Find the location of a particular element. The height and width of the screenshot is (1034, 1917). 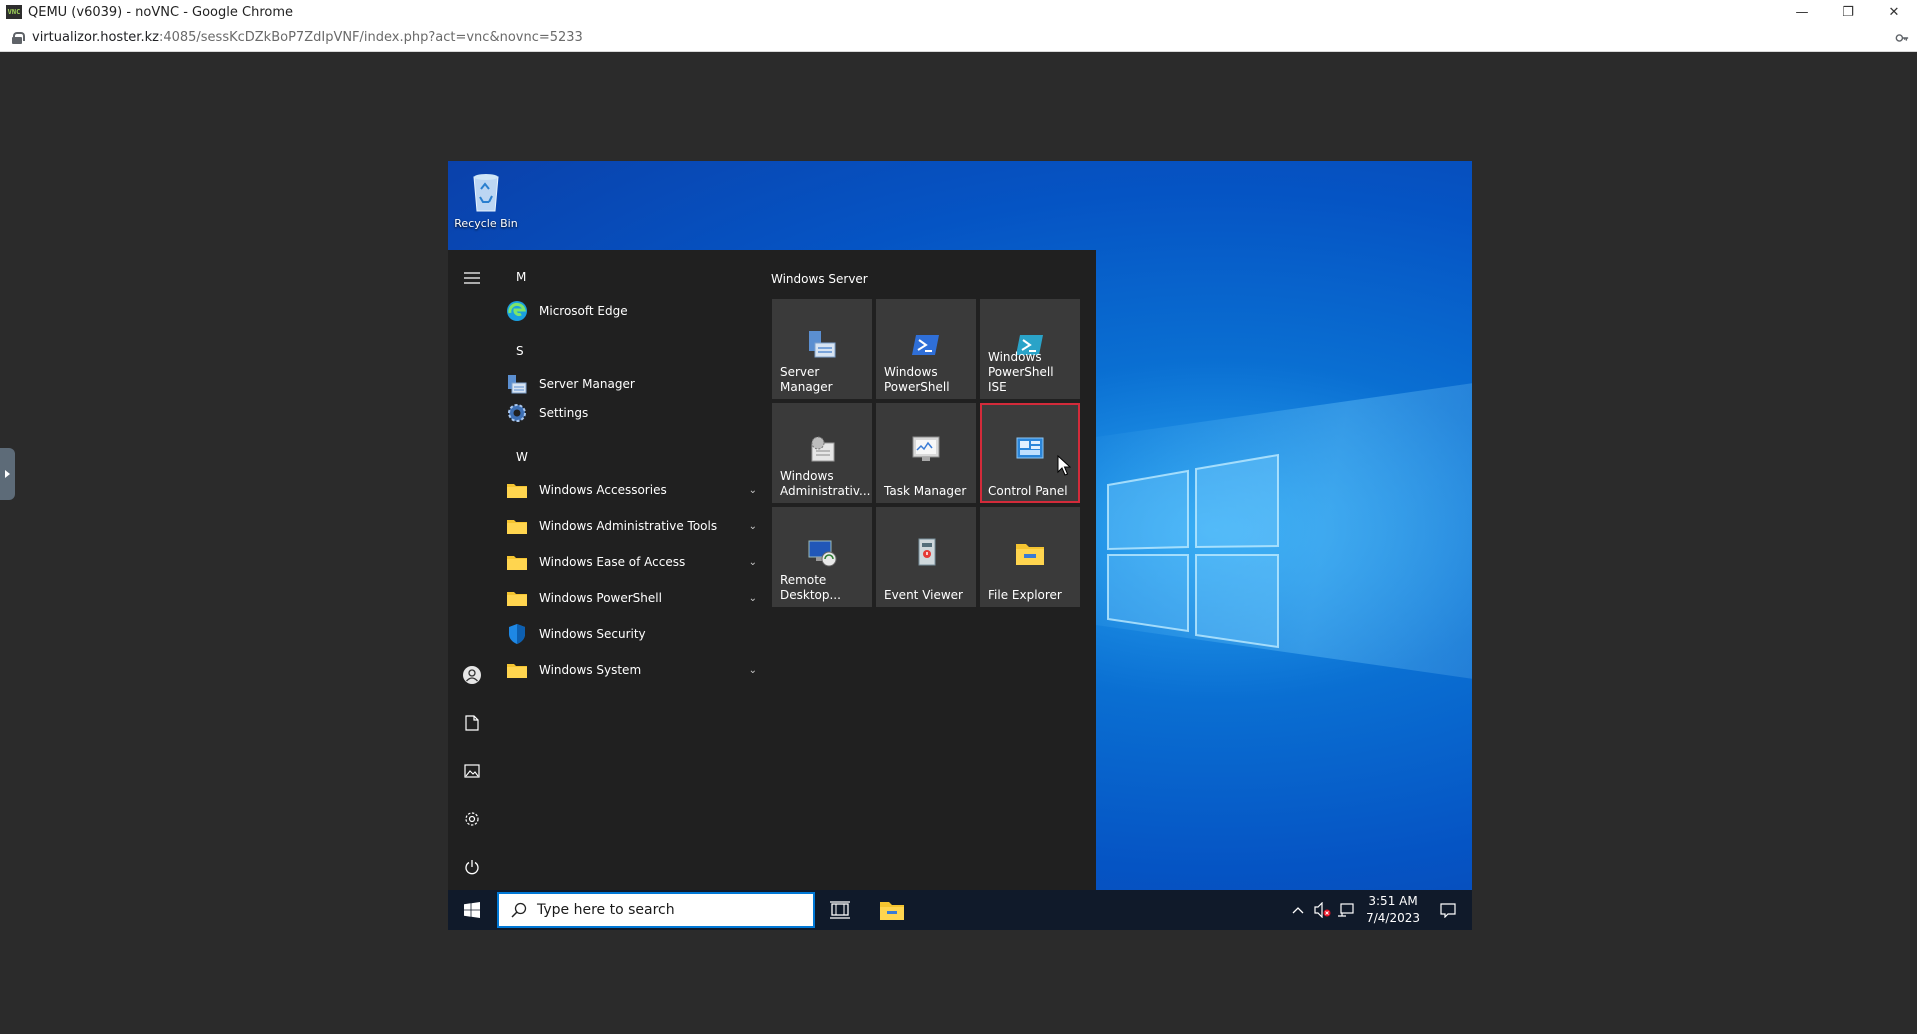

minimize-button: — is located at coordinates (1802, 12).